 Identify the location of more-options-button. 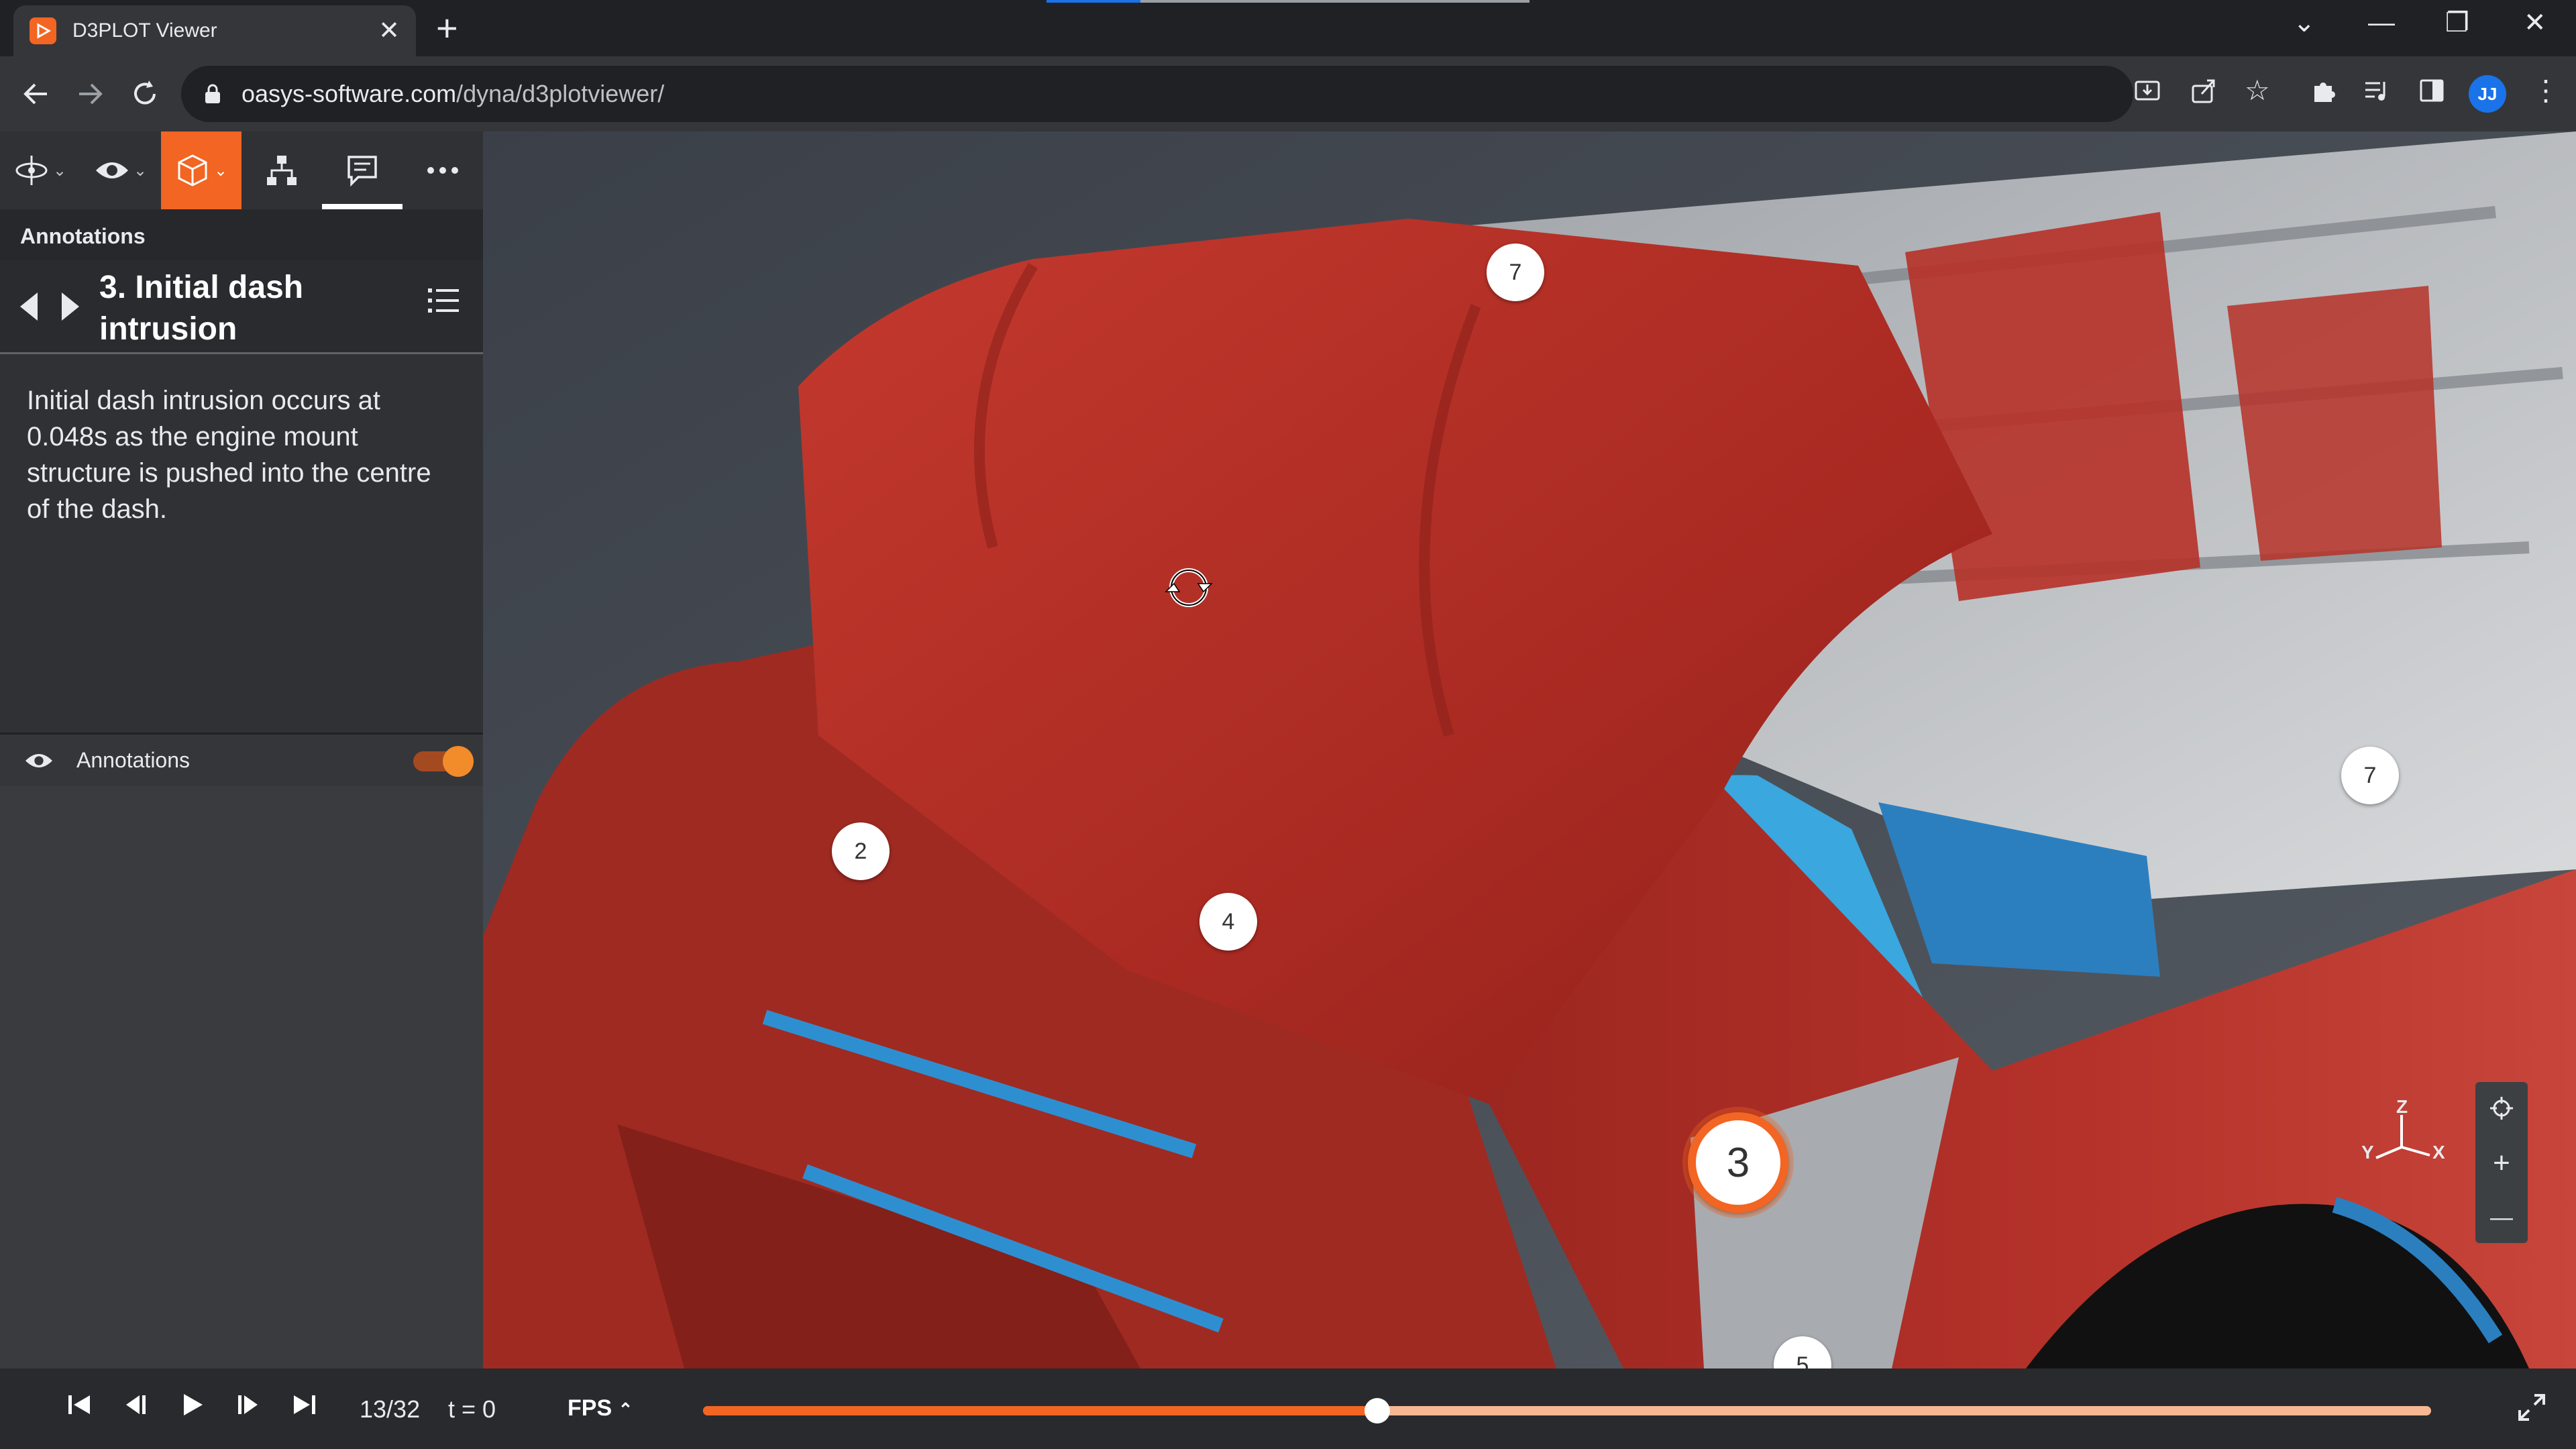
(442, 170).